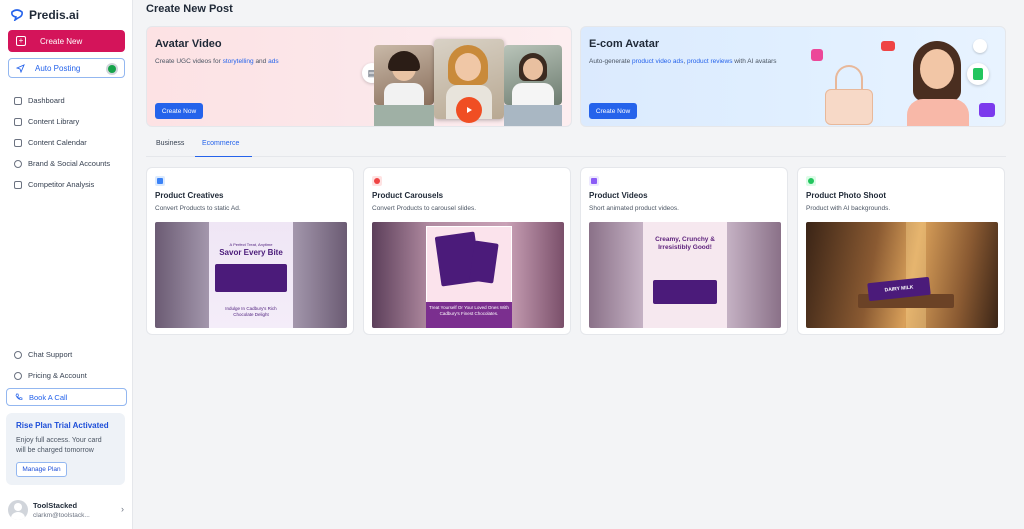  What do you see at coordinates (69, 163) in the screenshot?
I see `sidebar-item-label: Brand & Social Accounts` at bounding box center [69, 163].